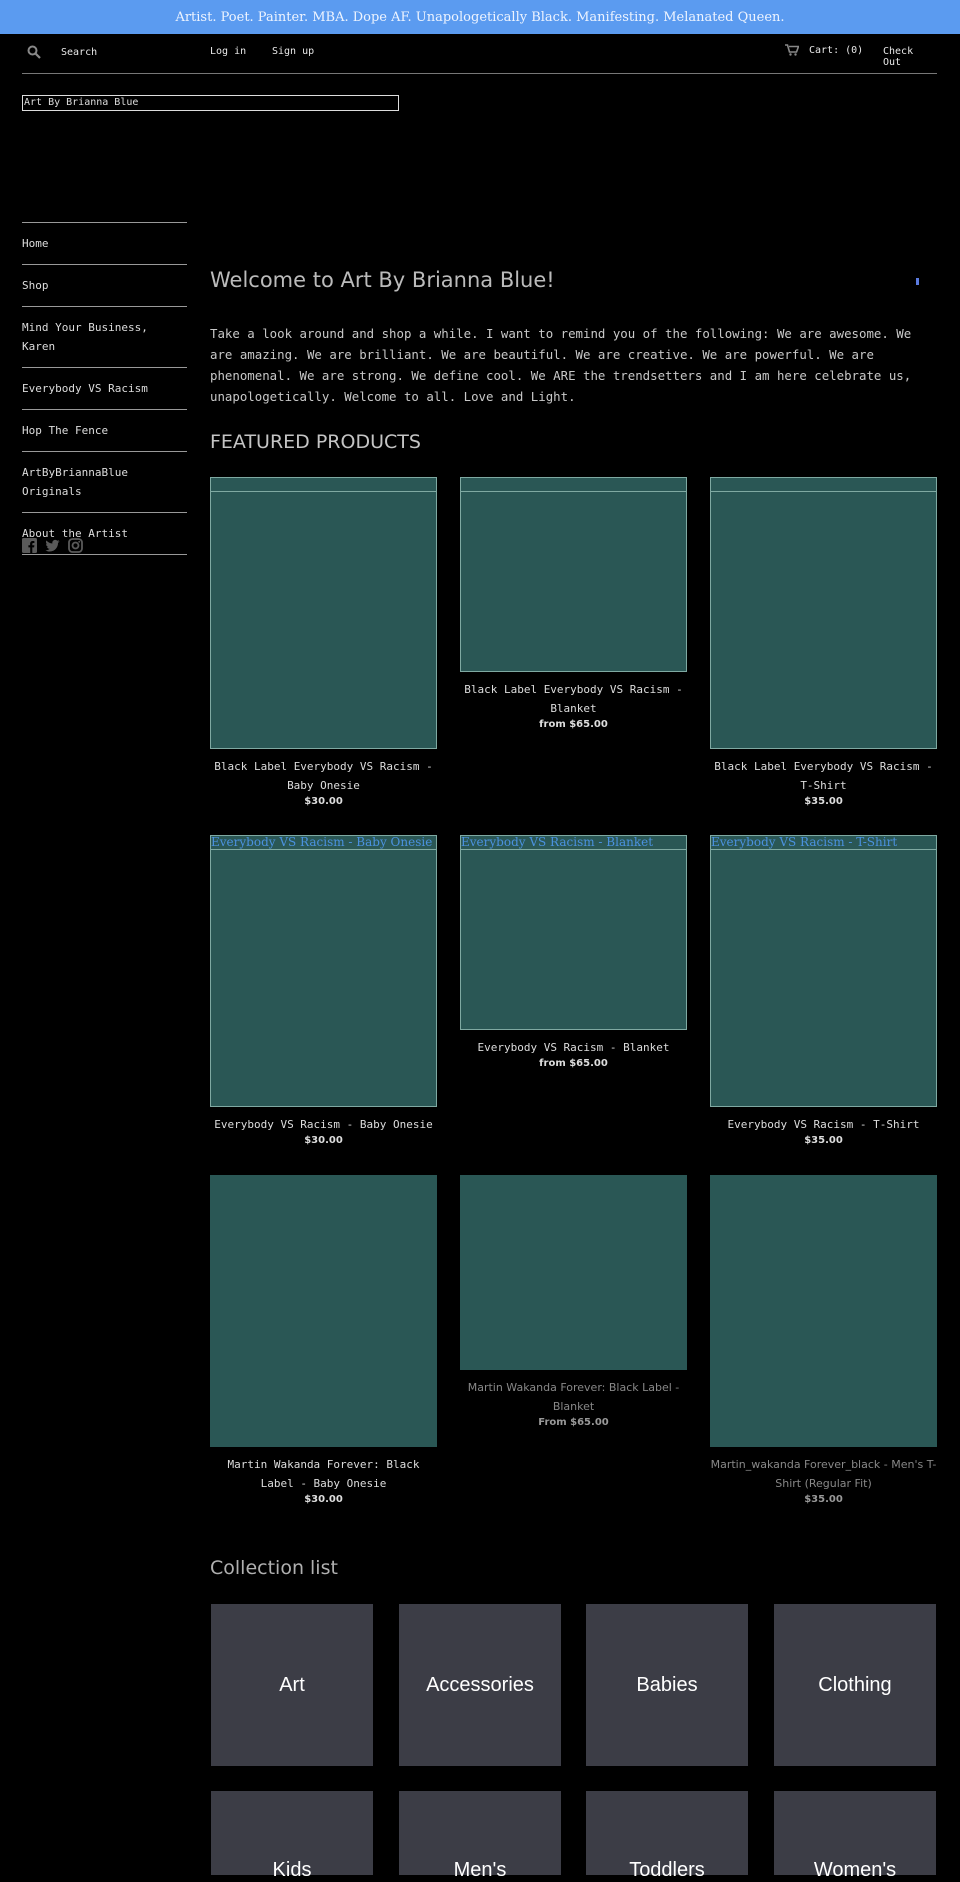 This screenshot has width=960, height=1882. What do you see at coordinates (29, 545) in the screenshot?
I see `facebook-icon` at bounding box center [29, 545].